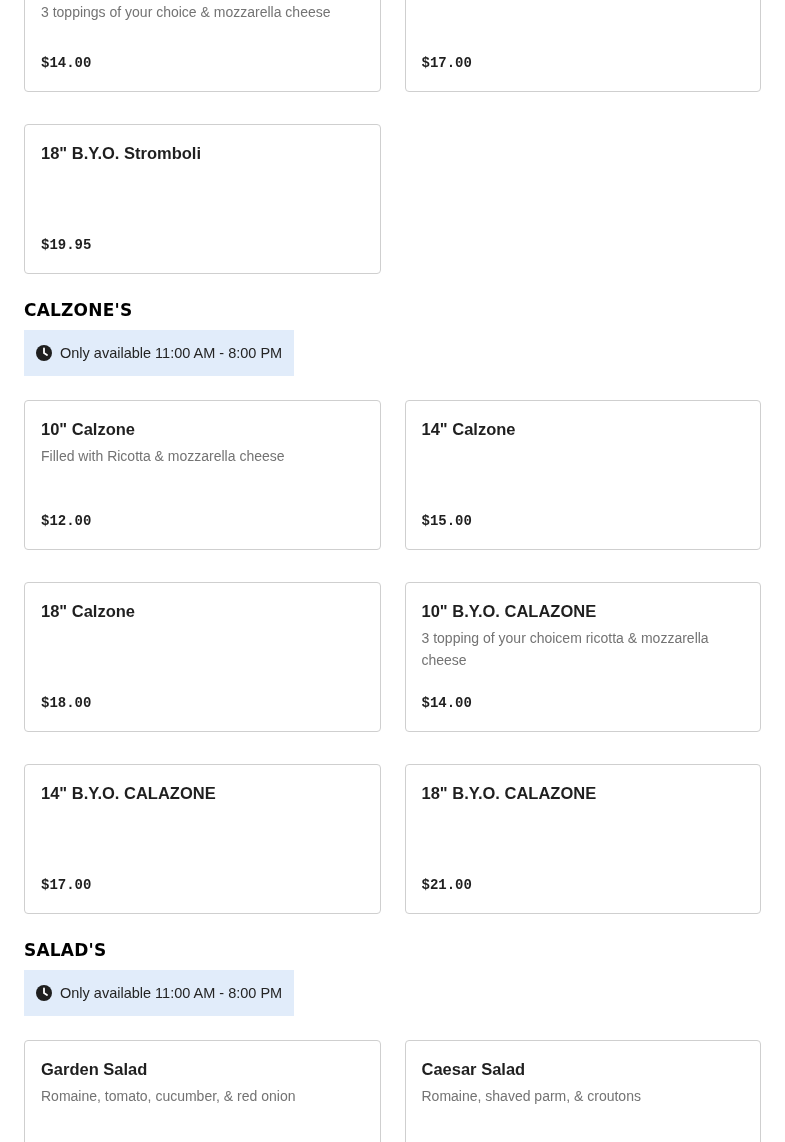 The height and width of the screenshot is (1142, 785). I want to click on item-price: $19.95, so click(67, 245).